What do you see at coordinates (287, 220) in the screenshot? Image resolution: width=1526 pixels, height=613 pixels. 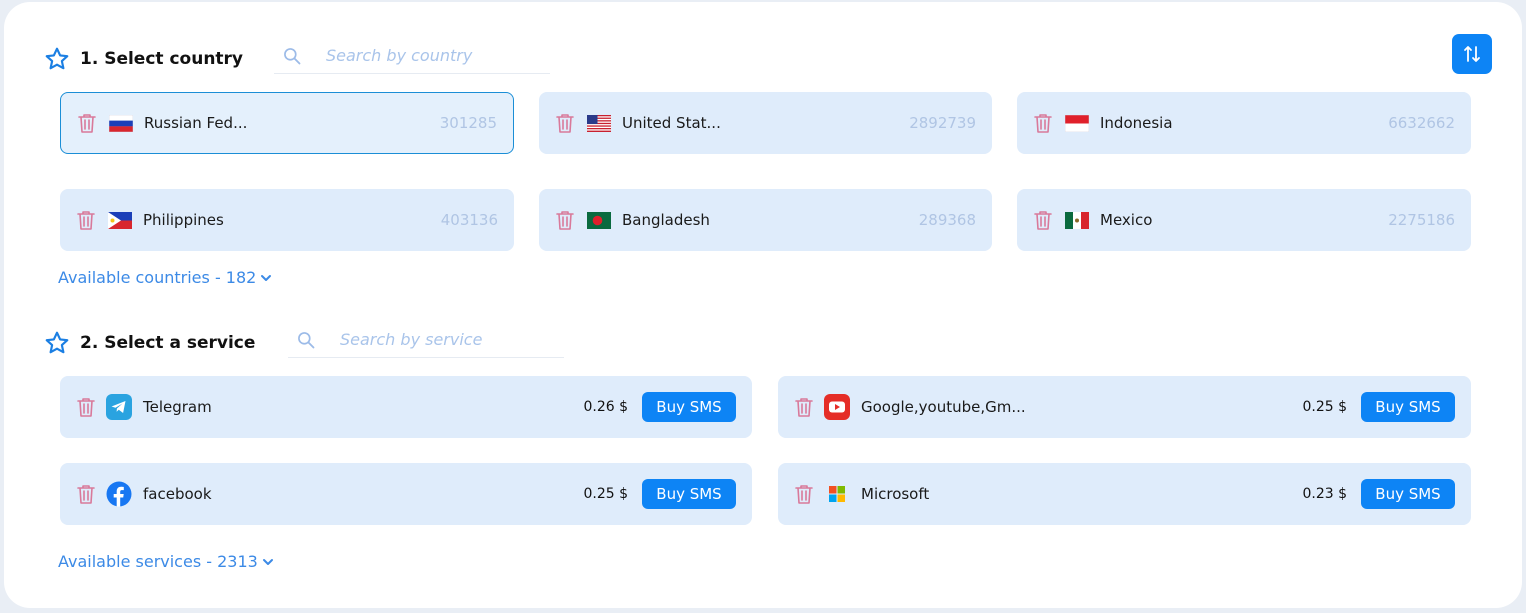 I see `country-card-philippines: Philippines 403136` at bounding box center [287, 220].